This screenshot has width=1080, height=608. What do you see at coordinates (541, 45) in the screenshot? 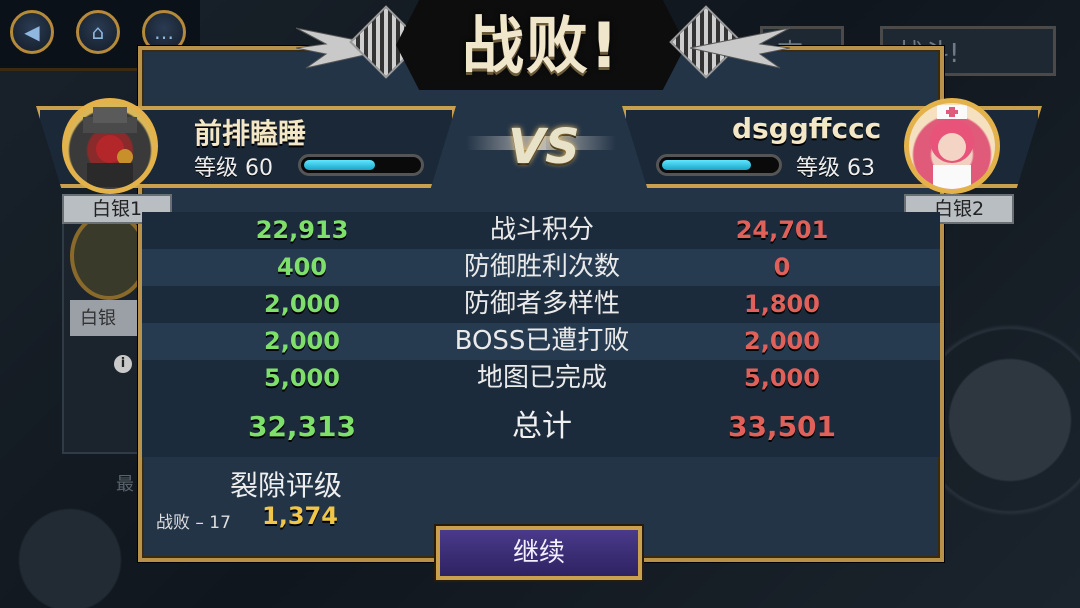
I see `page-title: 战败!` at bounding box center [541, 45].